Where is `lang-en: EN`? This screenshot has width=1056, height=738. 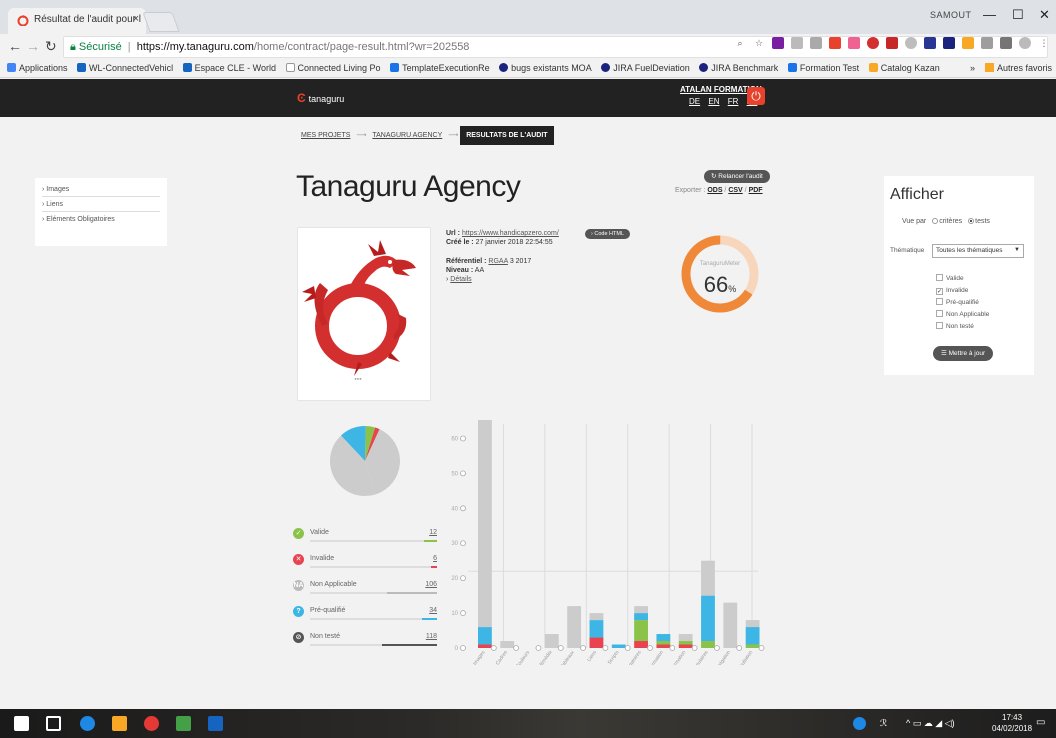
lang-en: EN is located at coordinates (713, 101).